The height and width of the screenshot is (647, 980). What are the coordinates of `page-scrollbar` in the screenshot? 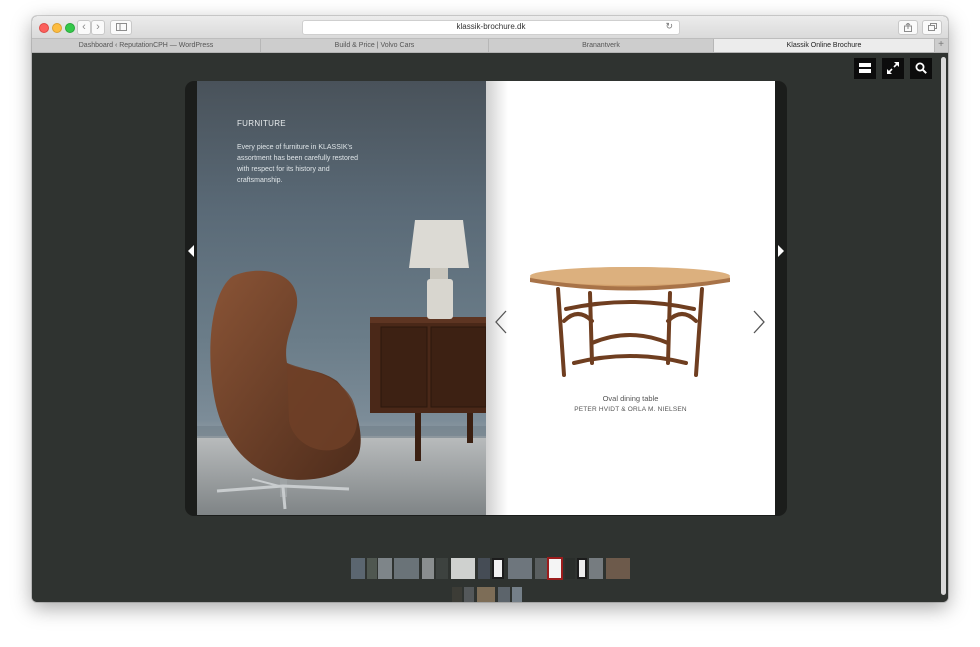 It's located at (943, 326).